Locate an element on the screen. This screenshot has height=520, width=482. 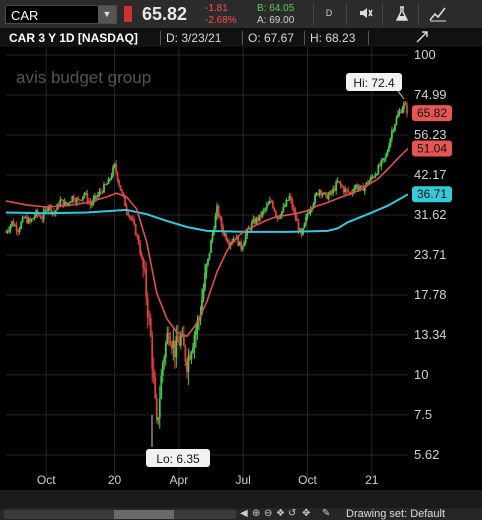
expand-icon is located at coordinates (422, 38).